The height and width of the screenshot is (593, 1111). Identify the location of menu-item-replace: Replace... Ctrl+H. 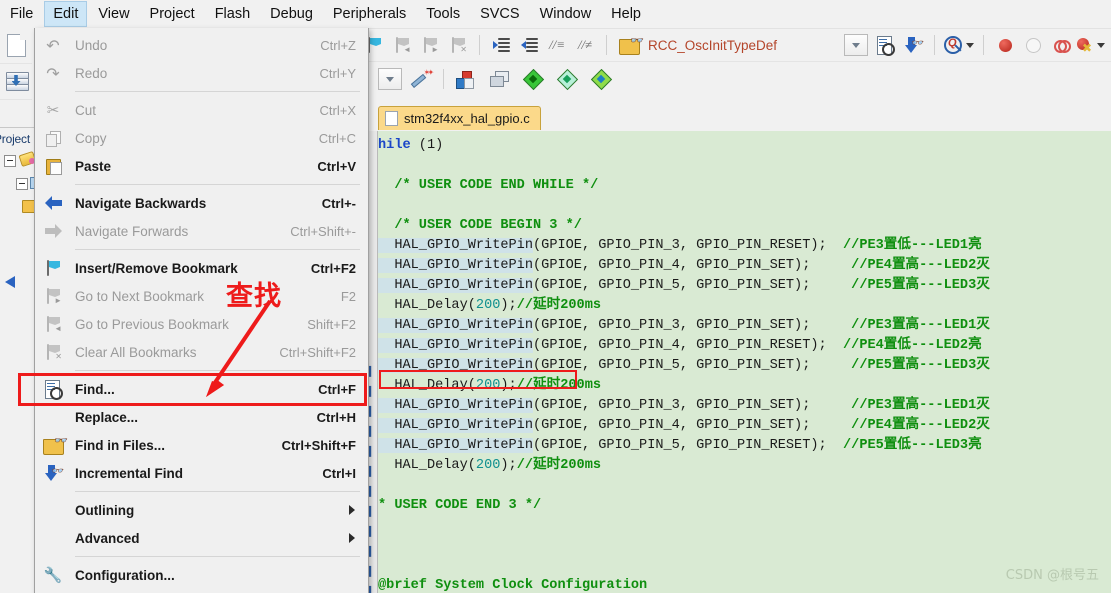
(201, 417).